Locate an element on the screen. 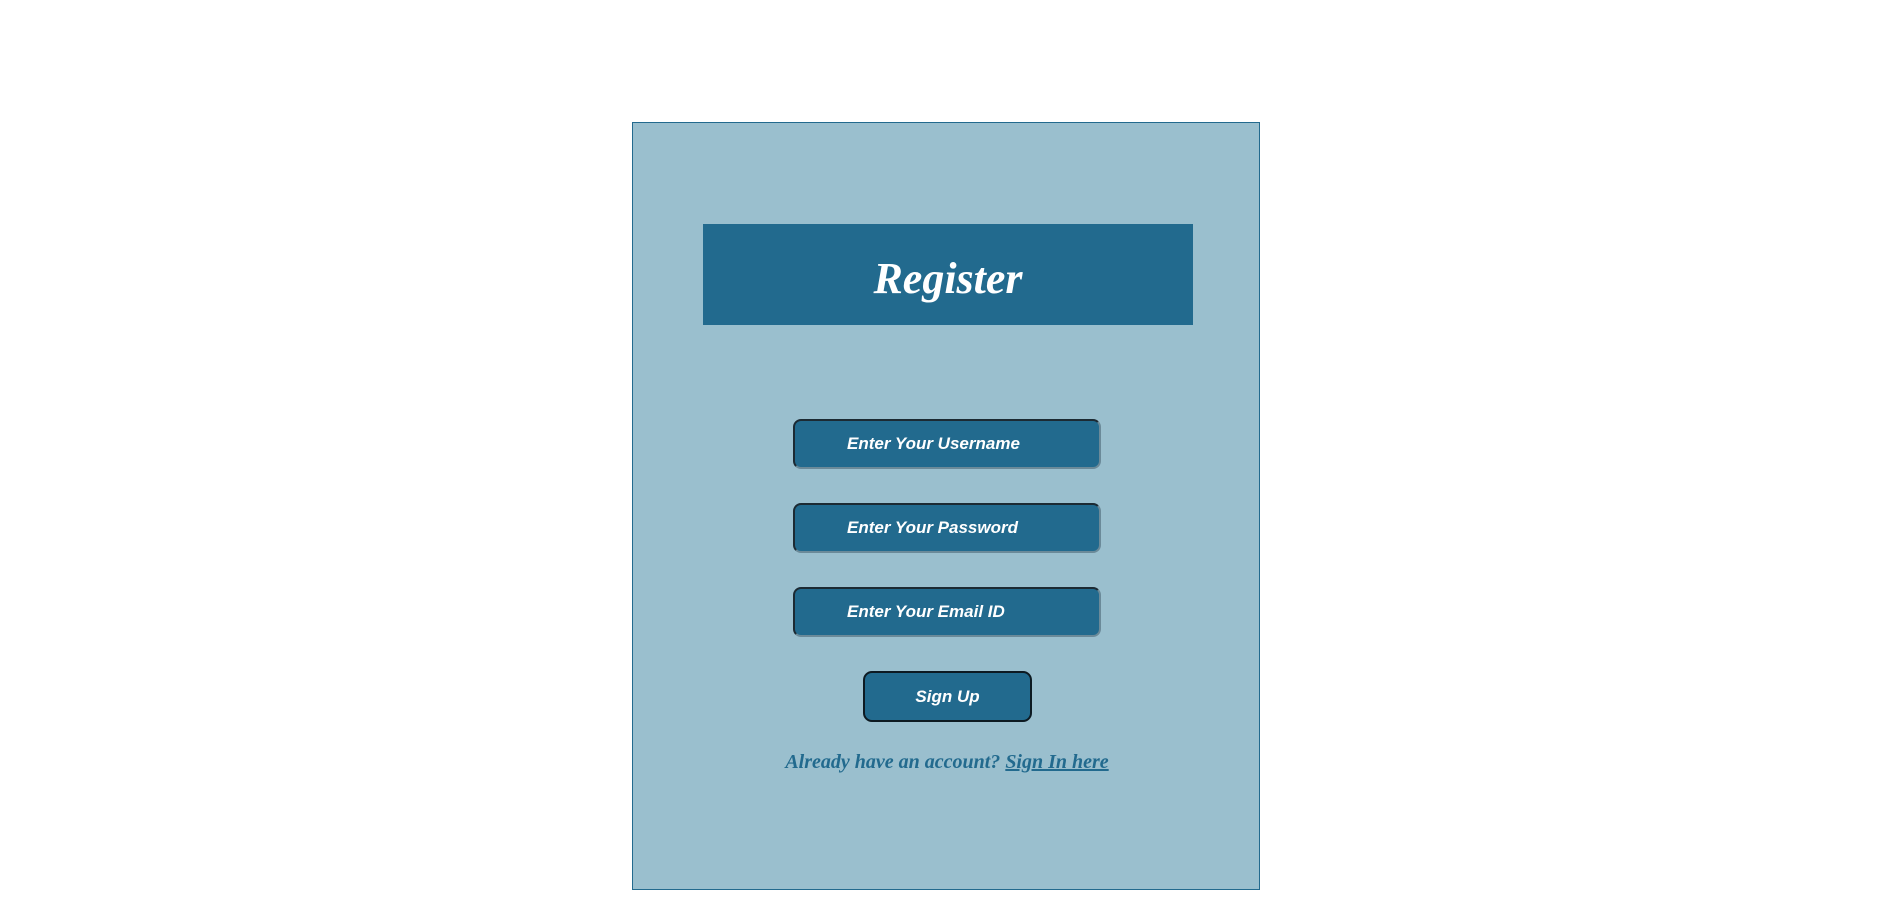 The height and width of the screenshot is (917, 1902). sign-up-button: Sign Up is located at coordinates (947, 696).